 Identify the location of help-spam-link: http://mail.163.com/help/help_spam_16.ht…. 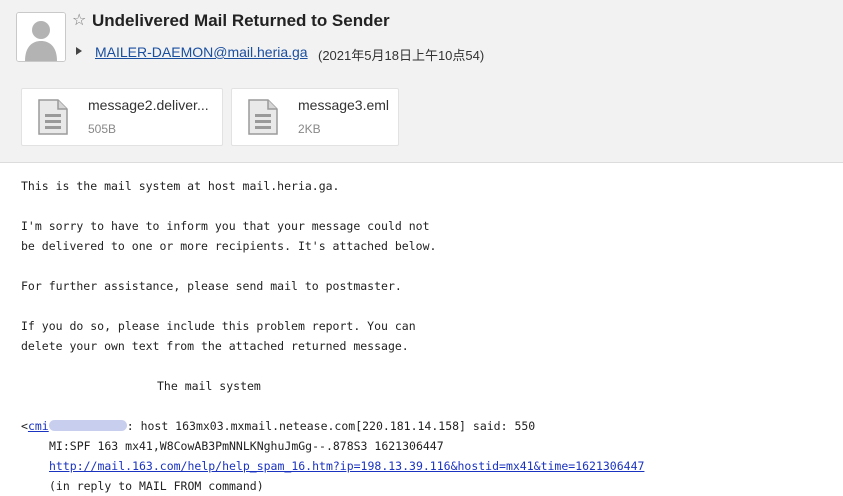
(346, 466).